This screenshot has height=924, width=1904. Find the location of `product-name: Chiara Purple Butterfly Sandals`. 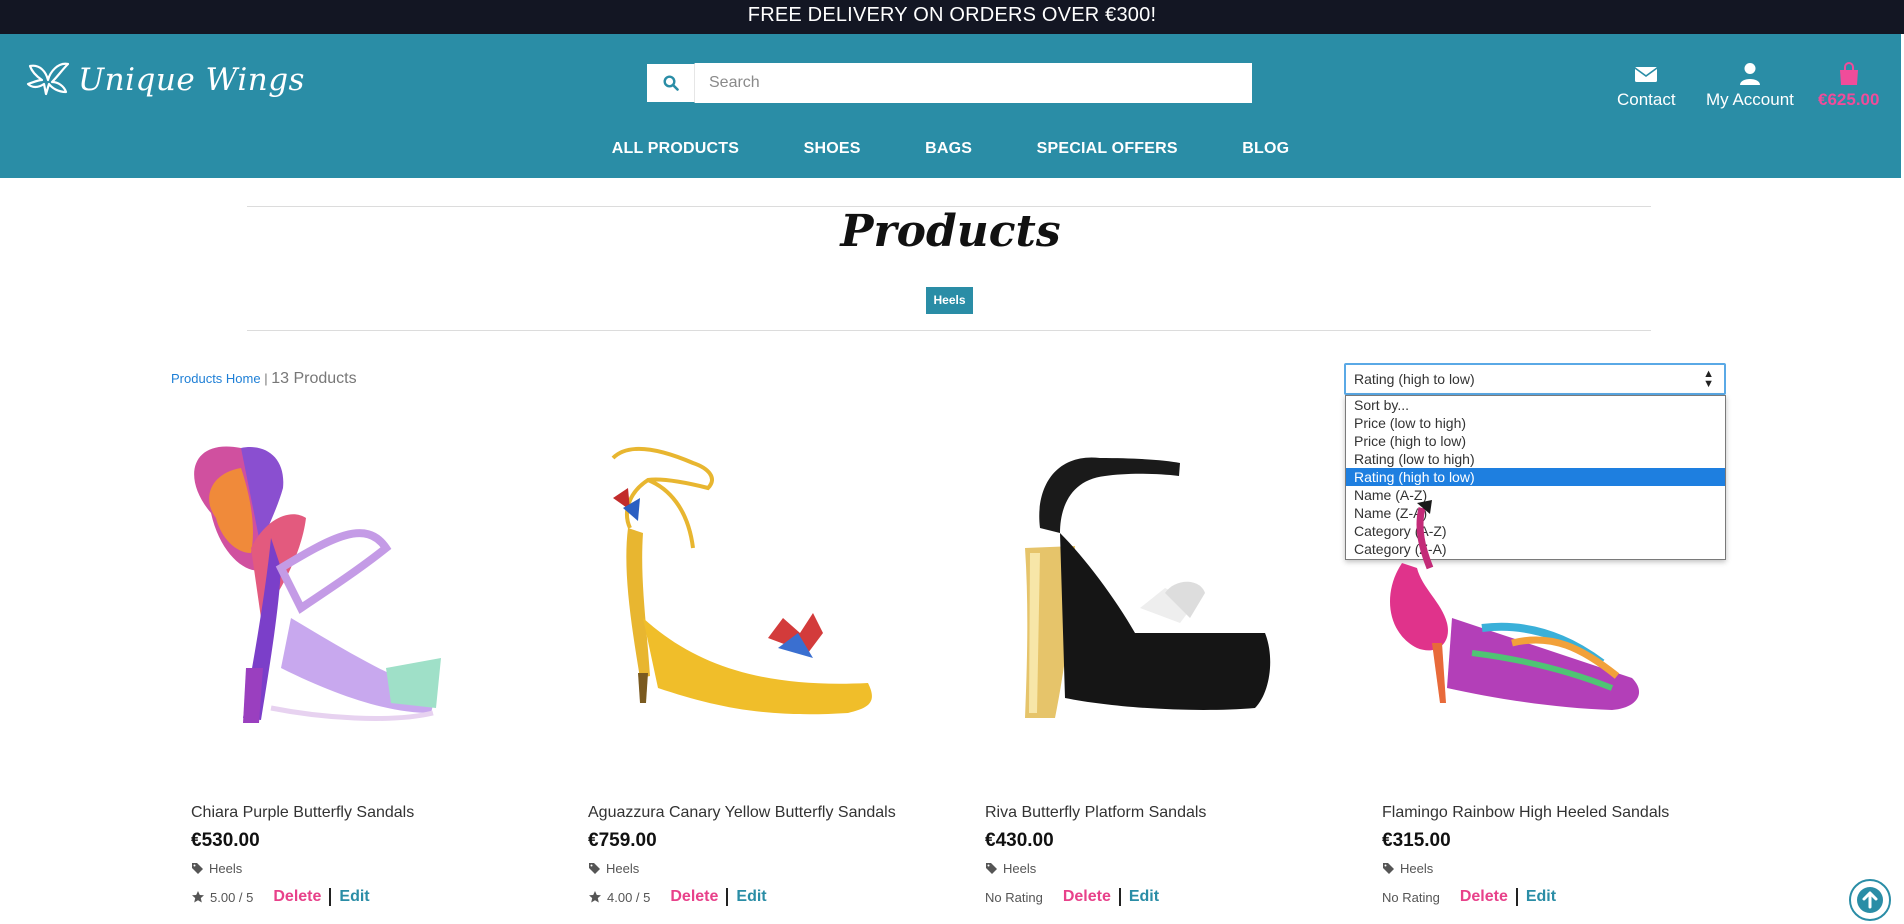

product-name: Chiara Purple Butterfly Sandals is located at coordinates (302, 813).